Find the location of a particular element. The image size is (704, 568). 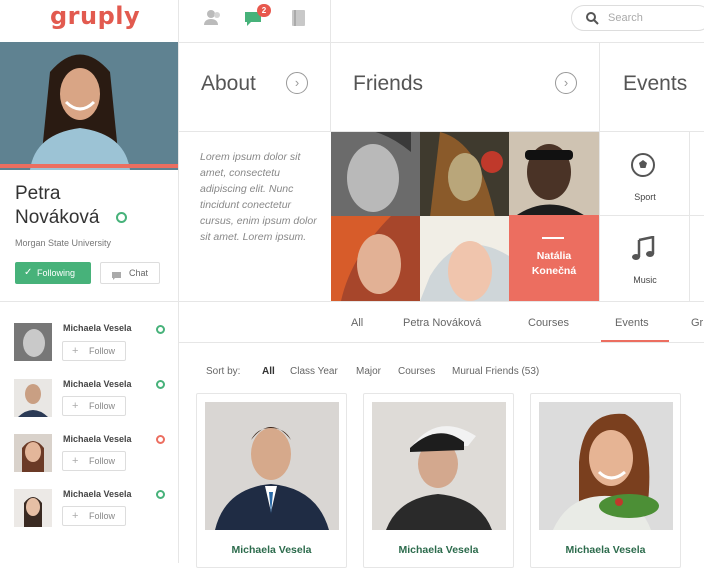

about-title: About is located at coordinates (228, 83).